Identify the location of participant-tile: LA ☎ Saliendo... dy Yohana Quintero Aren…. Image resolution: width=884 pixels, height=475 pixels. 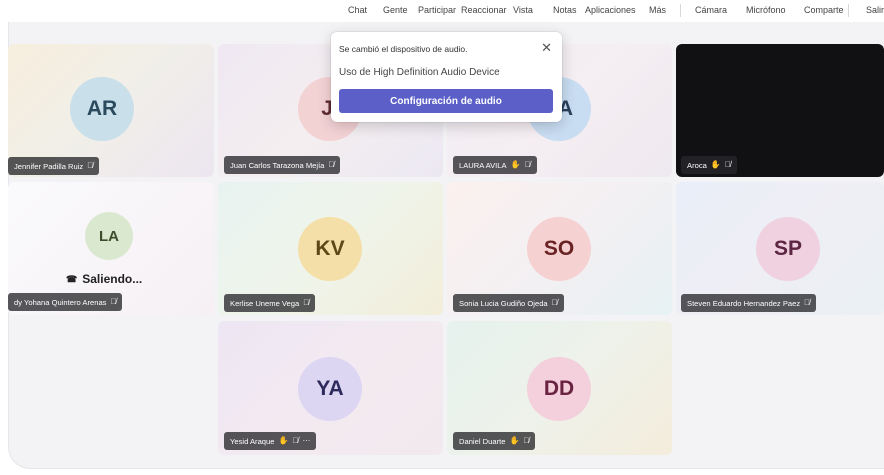
(111, 248).